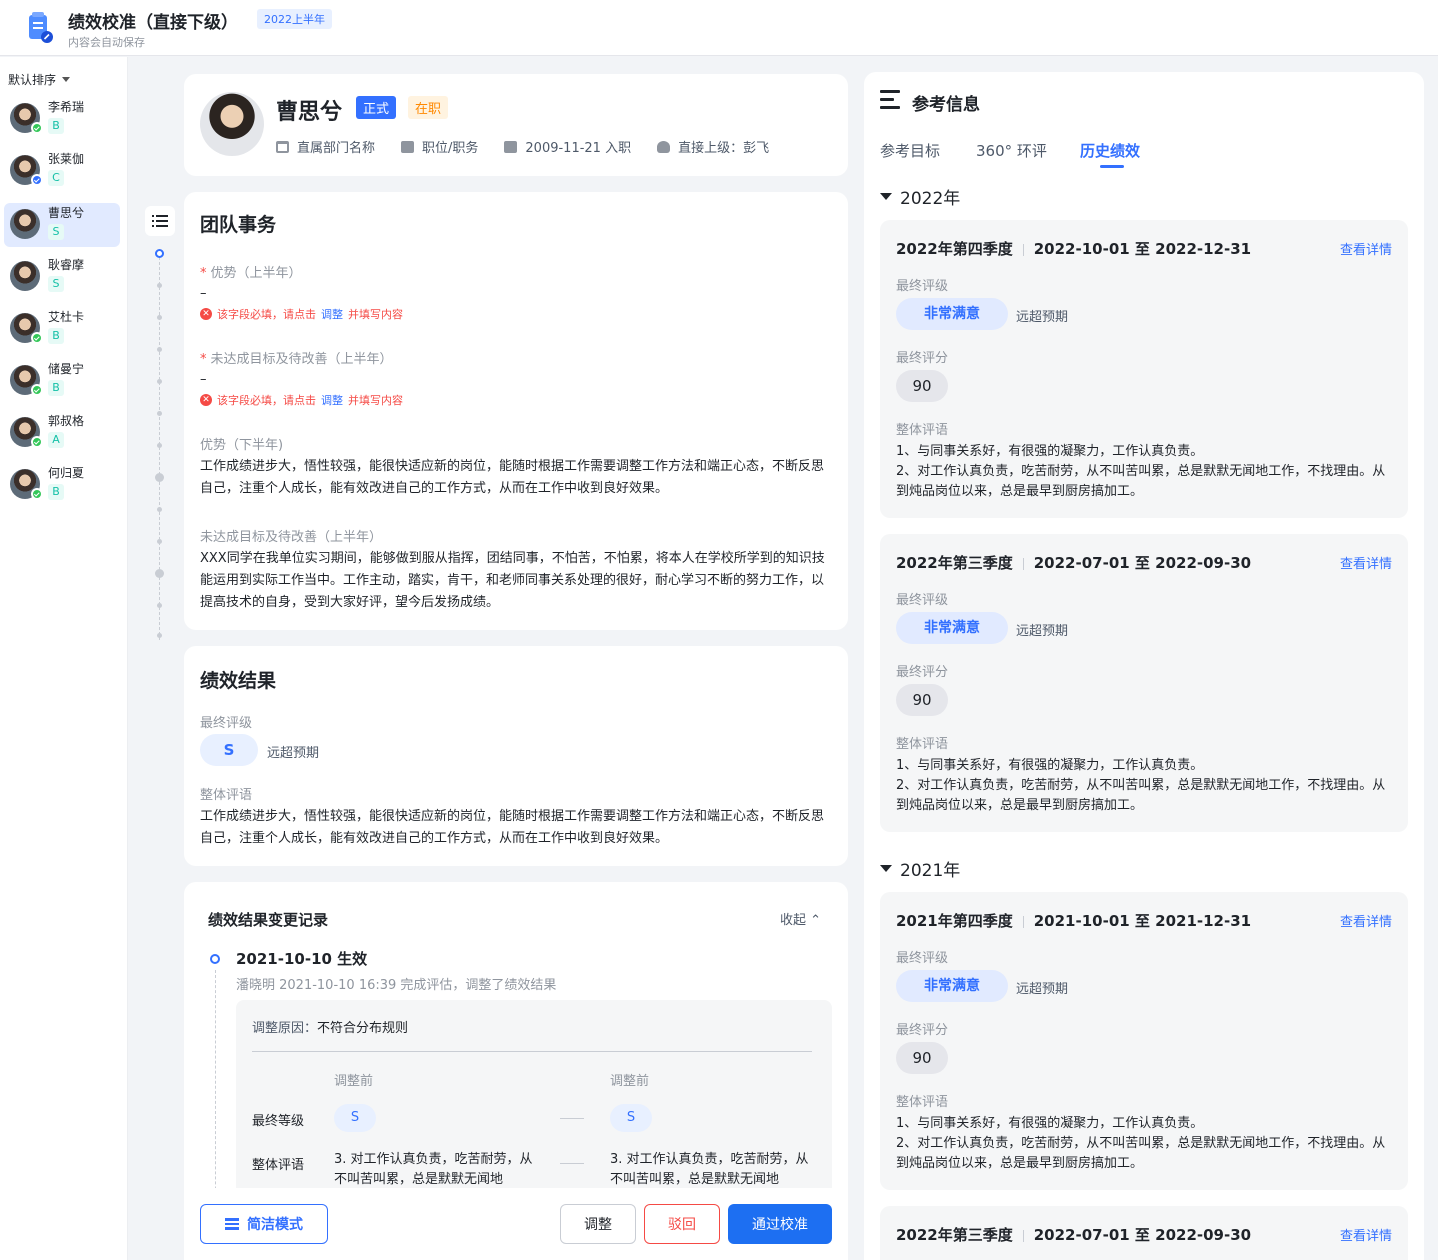  What do you see at coordinates (56, 232) in the screenshot?
I see `person-grade: S` at bounding box center [56, 232].